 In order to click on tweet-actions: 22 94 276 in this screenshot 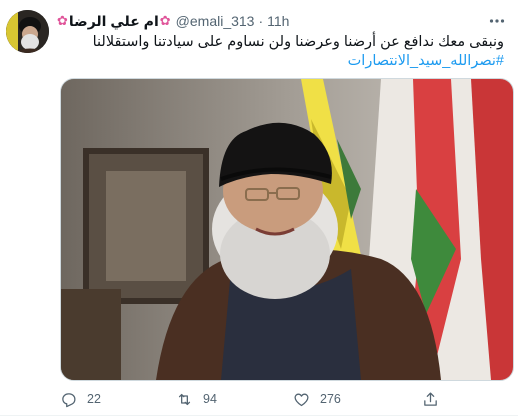, I will do `click(253, 399)`.